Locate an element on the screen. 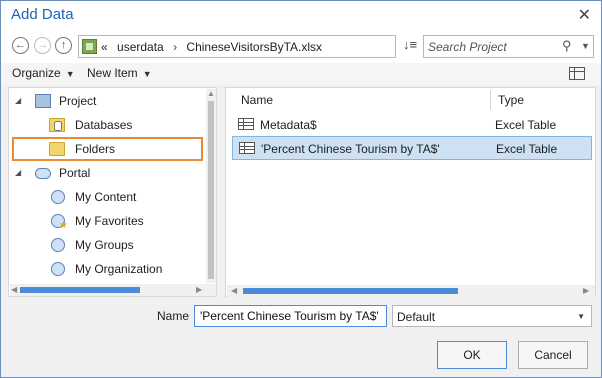 The height and width of the screenshot is (378, 602). row-name: 'Percent Chinese Tourism by TA$' is located at coordinates (350, 149).